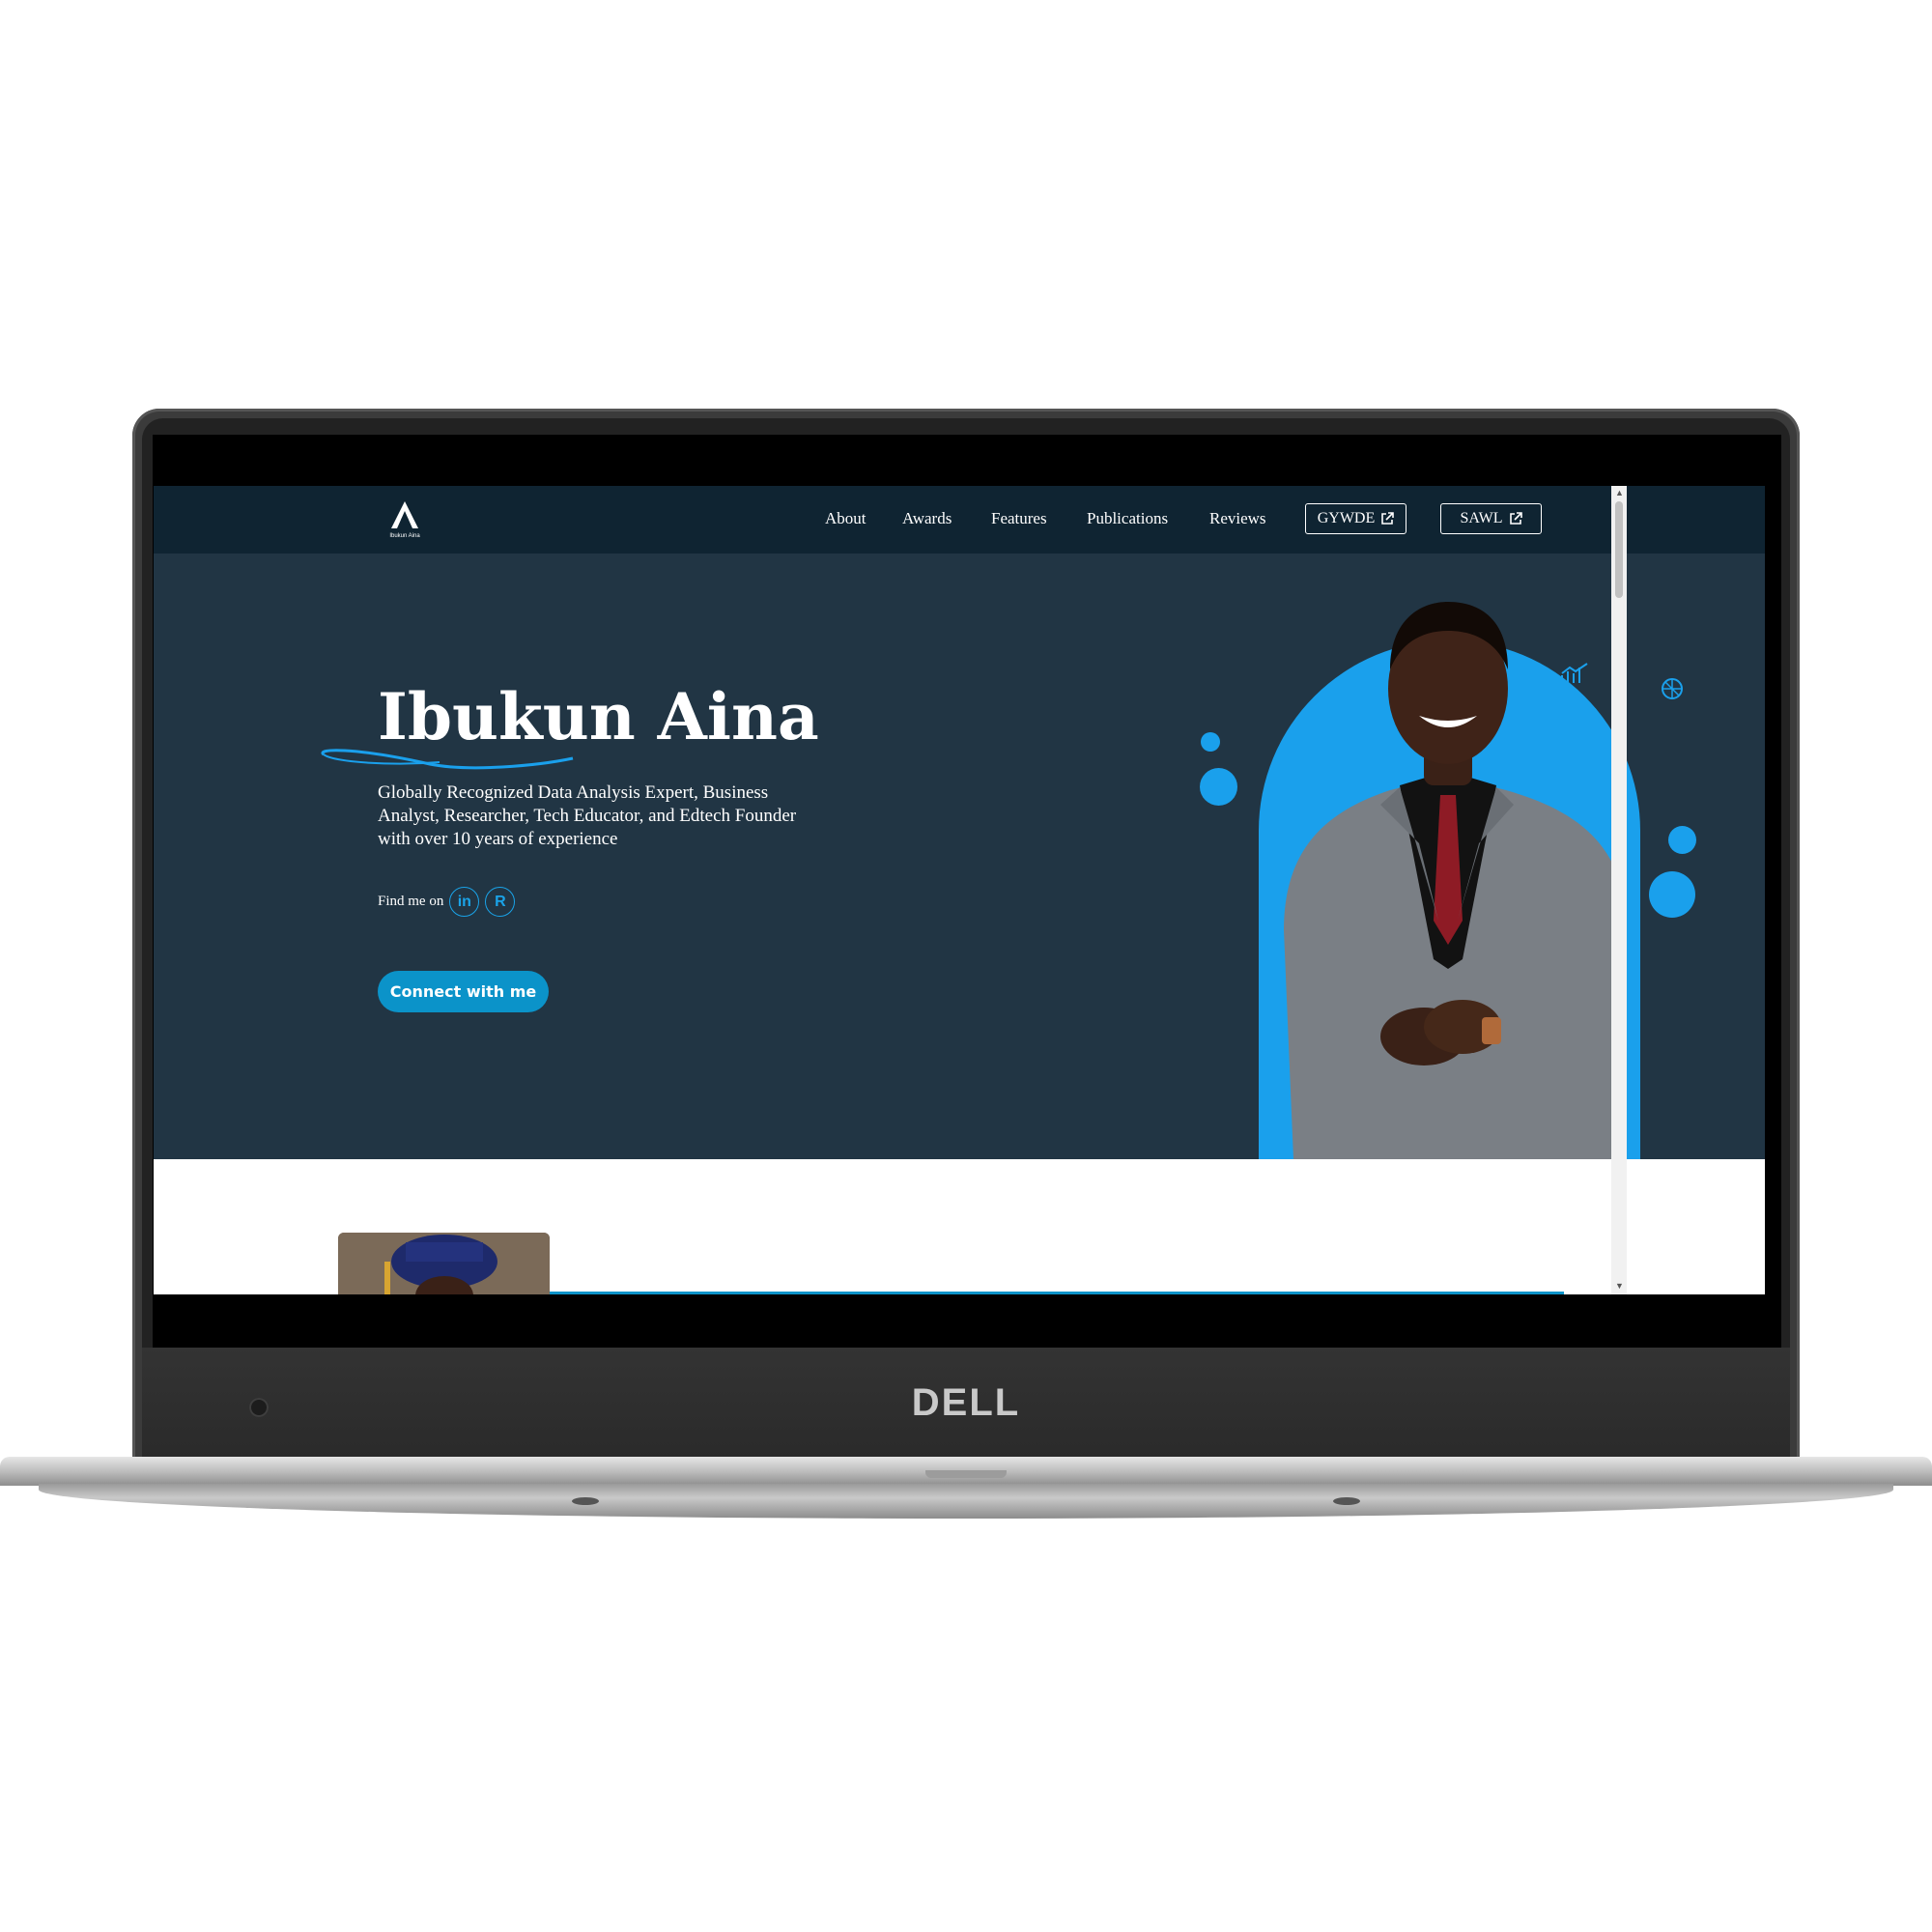  What do you see at coordinates (1619, 1286) in the screenshot?
I see `scroll-down-icon: ▼` at bounding box center [1619, 1286].